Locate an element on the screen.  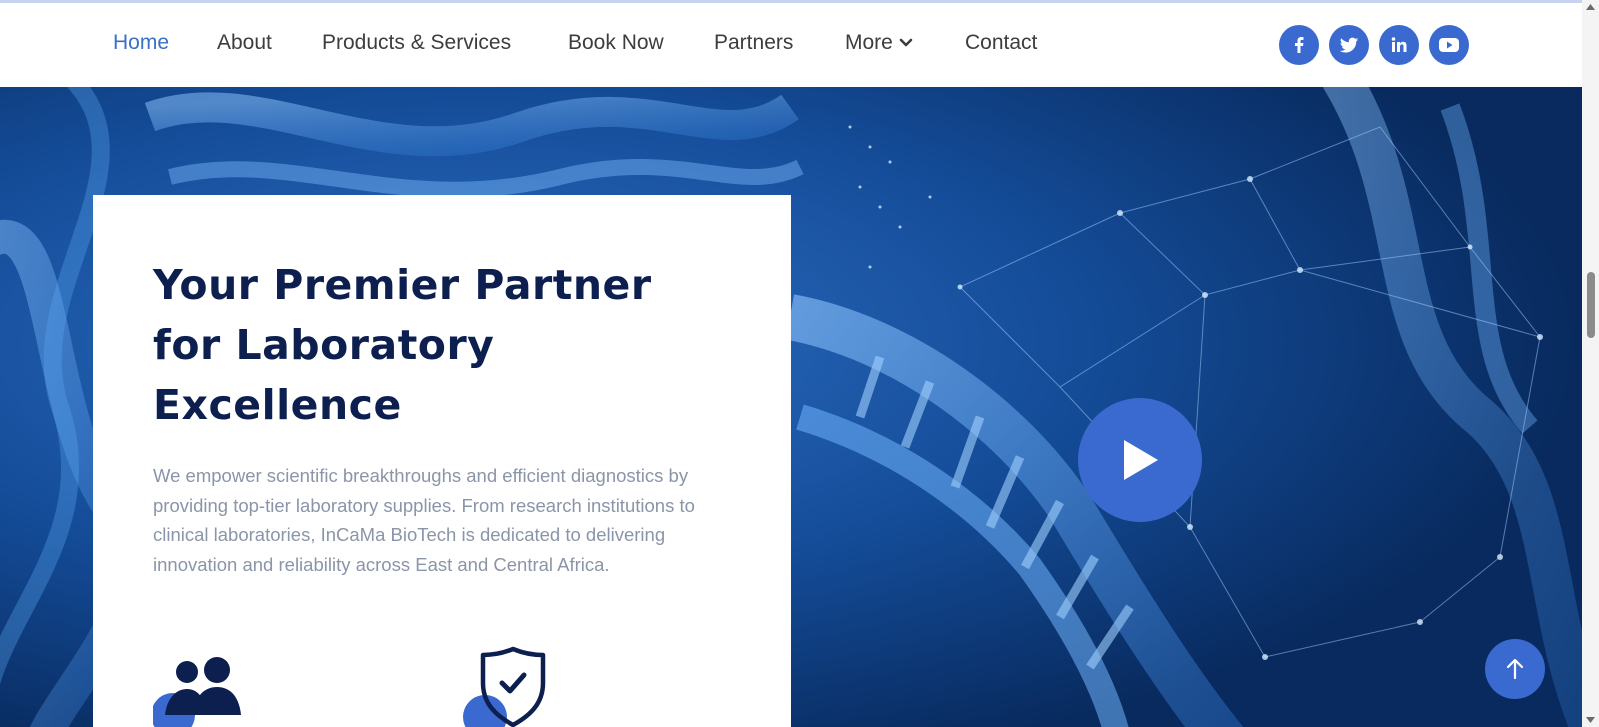
scroll-to-top-button is located at coordinates (1515, 669).